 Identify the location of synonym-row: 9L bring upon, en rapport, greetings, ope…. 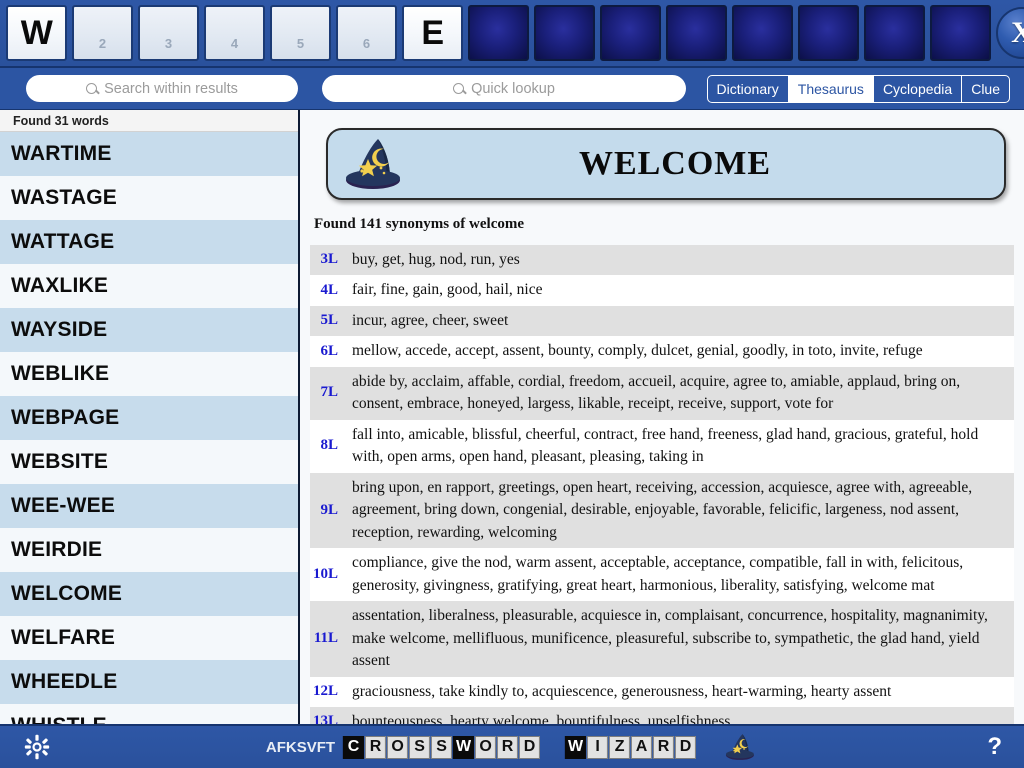
(662, 510).